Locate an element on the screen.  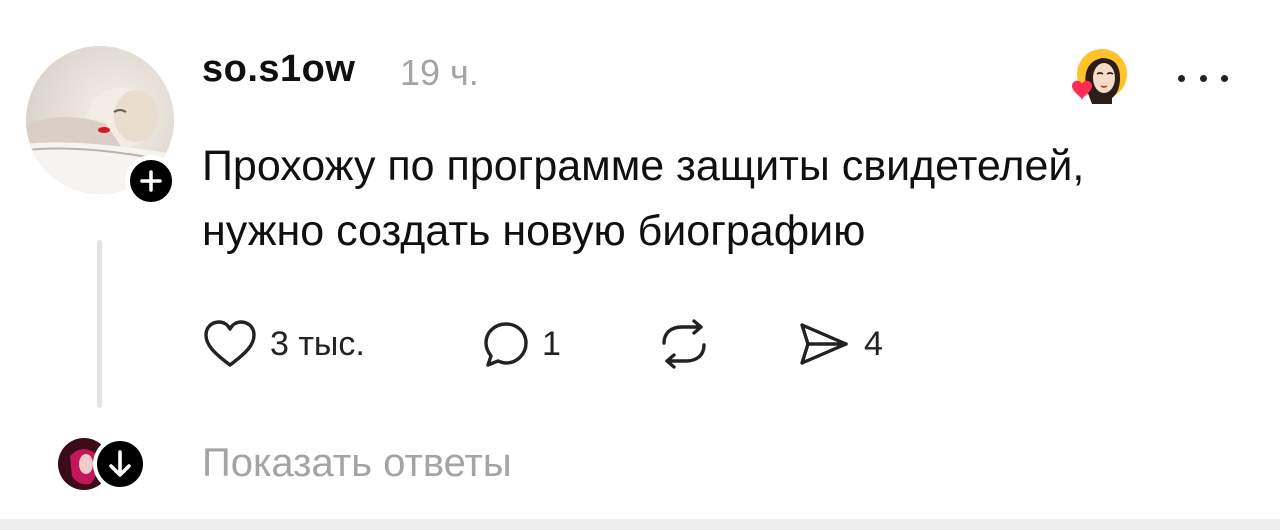
replies-avatar-stack is located at coordinates (104, 464).